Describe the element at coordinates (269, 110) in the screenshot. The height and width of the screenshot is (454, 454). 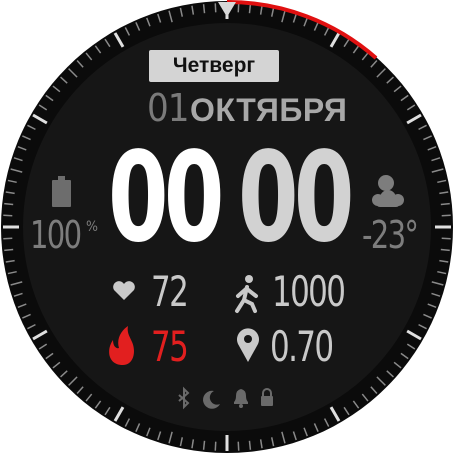
I see `month-name: ОКТЯБРЯ` at that location.